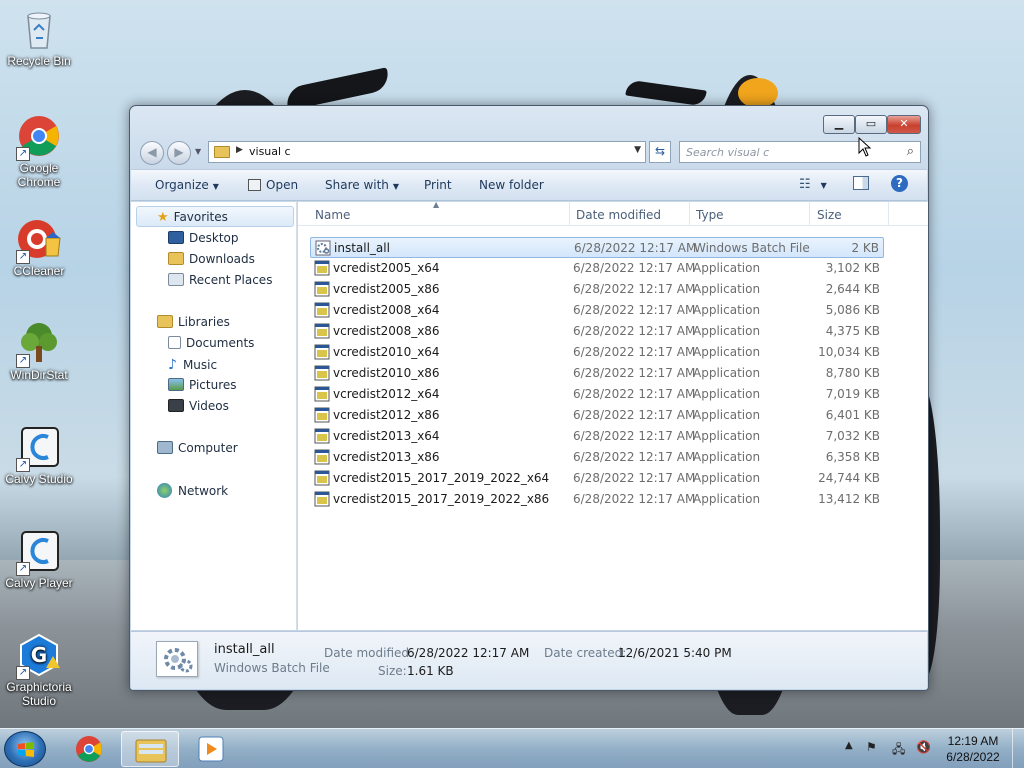 The height and width of the screenshot is (768, 1024). What do you see at coordinates (25, 749) in the screenshot?
I see `start-button` at bounding box center [25, 749].